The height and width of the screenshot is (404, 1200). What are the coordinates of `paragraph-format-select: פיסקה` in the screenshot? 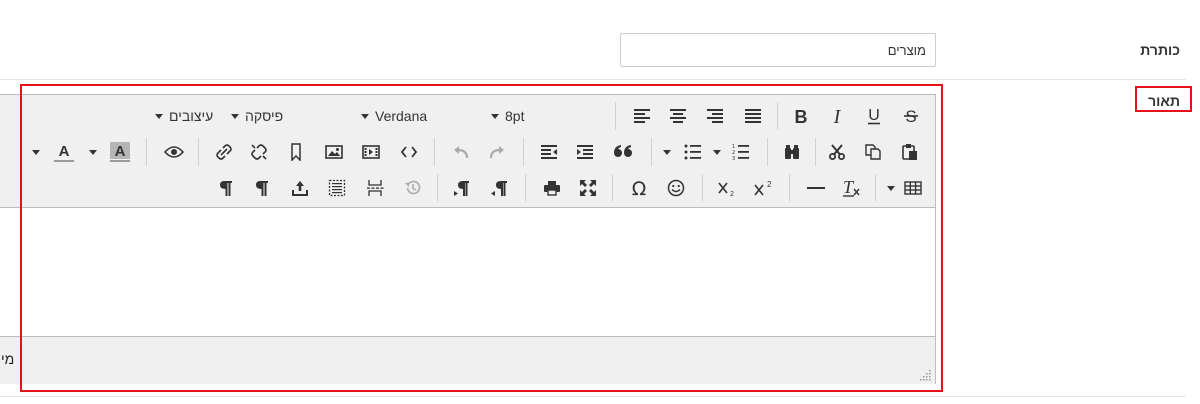 It's located at (257, 116).